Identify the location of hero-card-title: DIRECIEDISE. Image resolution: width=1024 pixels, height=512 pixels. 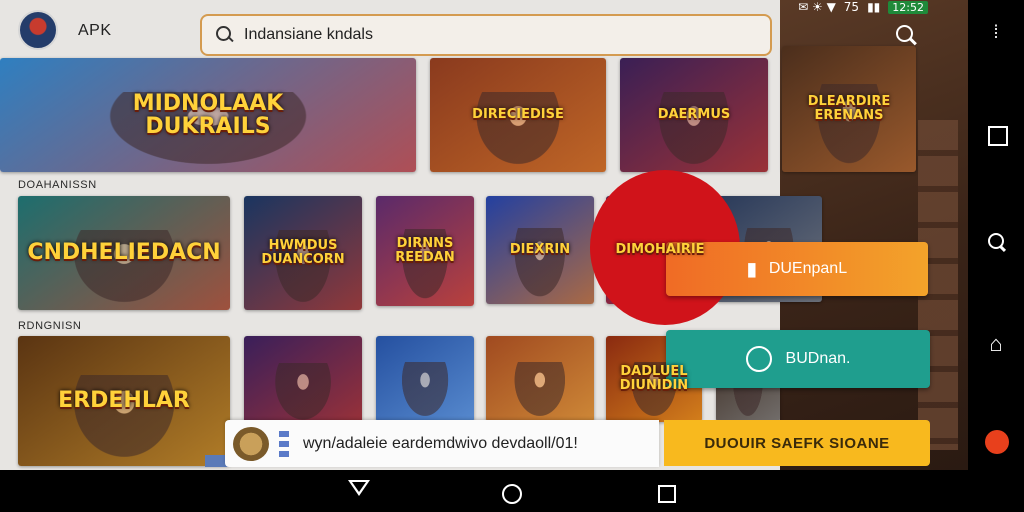
(518, 115).